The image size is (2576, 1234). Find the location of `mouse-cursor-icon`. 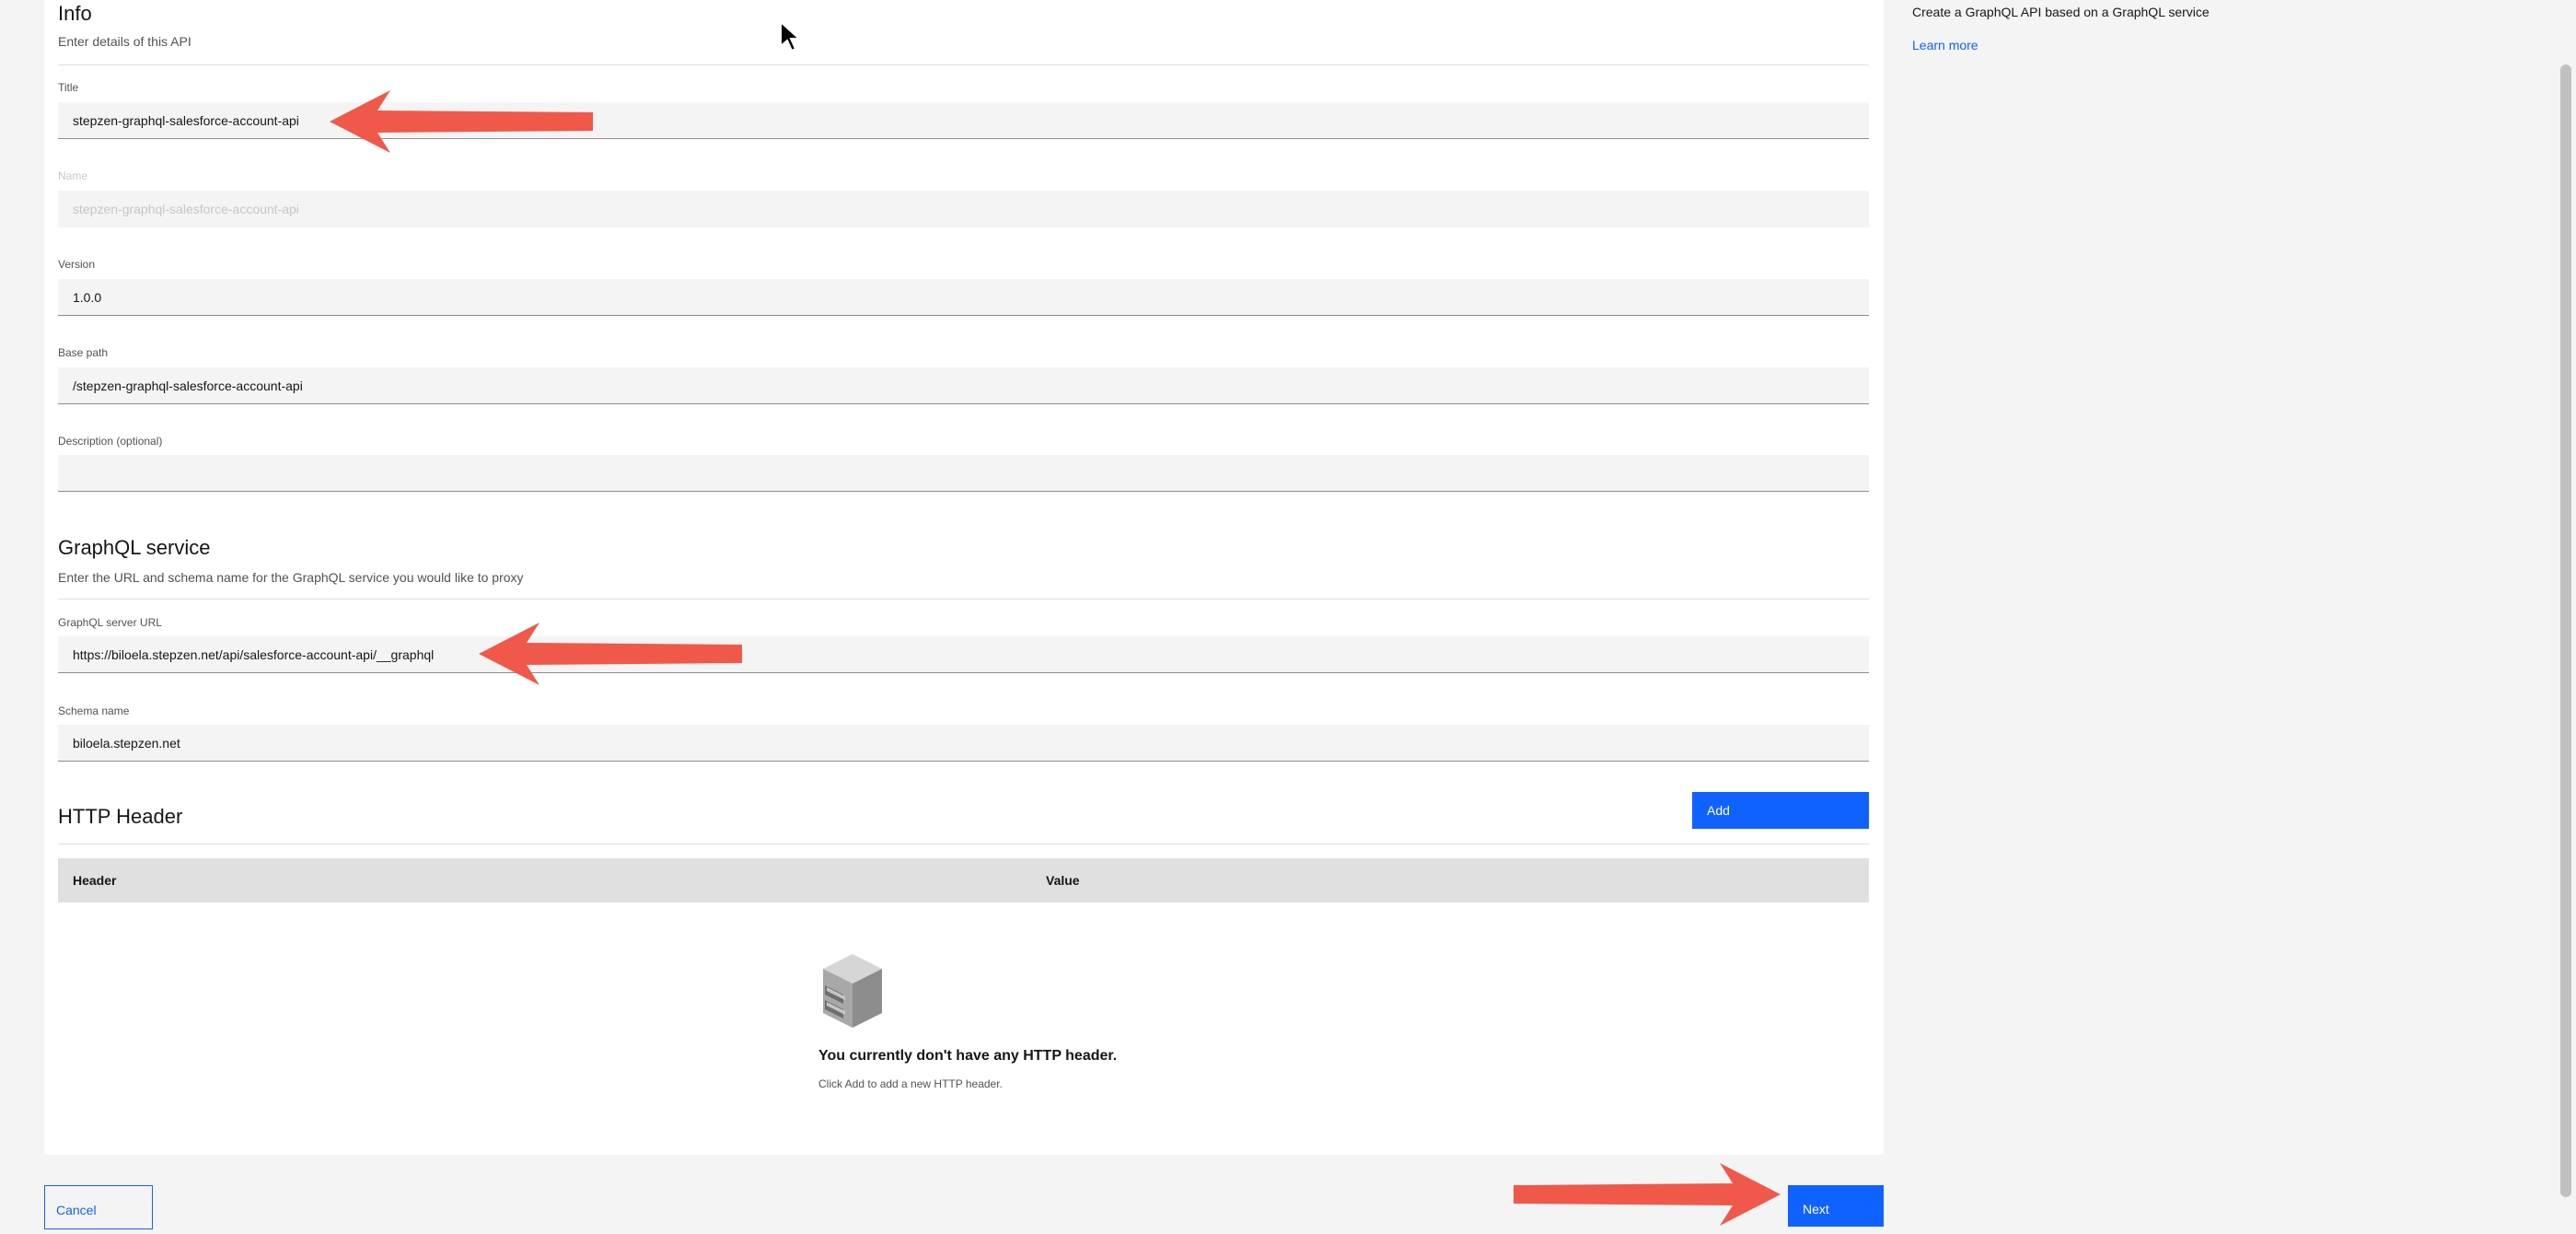

mouse-cursor-icon is located at coordinates (790, 36).